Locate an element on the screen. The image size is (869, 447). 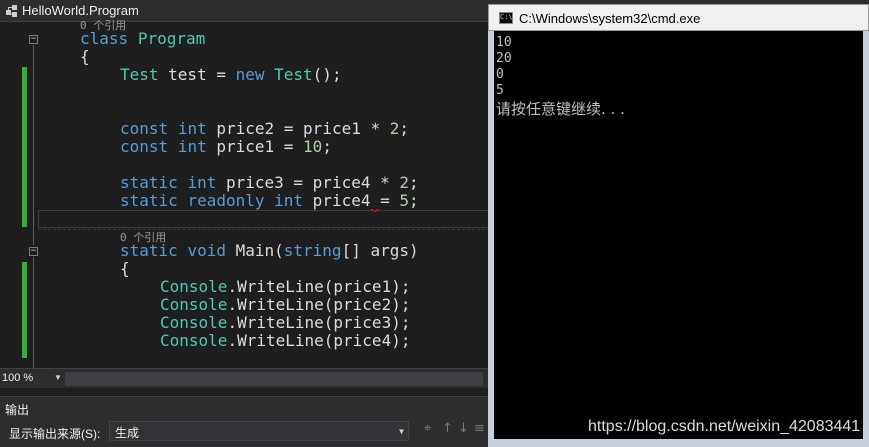
class-icon is located at coordinates (11, 11).